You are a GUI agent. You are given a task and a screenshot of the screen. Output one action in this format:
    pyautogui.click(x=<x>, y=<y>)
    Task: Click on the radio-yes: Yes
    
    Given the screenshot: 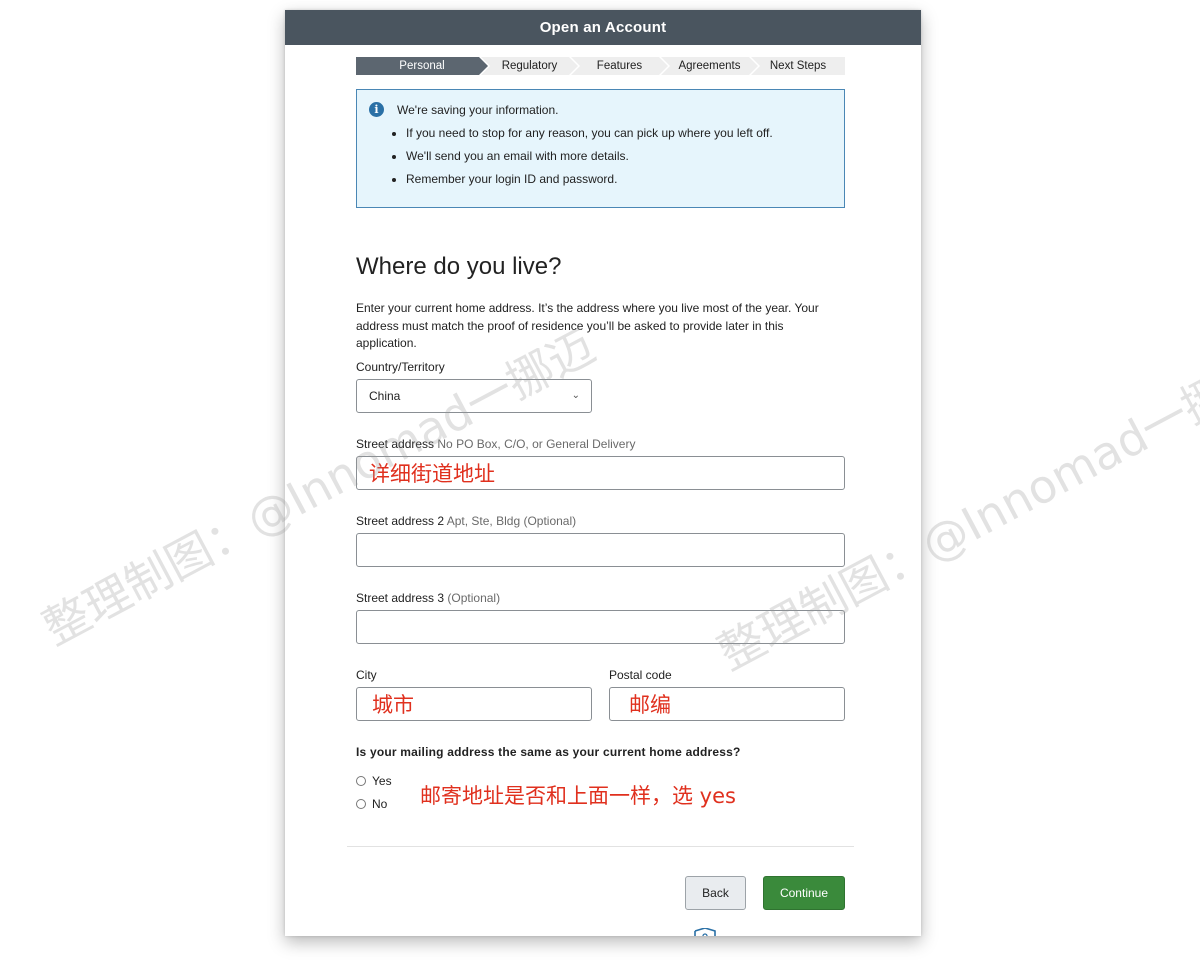 What is the action you would take?
    pyautogui.click(x=374, y=781)
    